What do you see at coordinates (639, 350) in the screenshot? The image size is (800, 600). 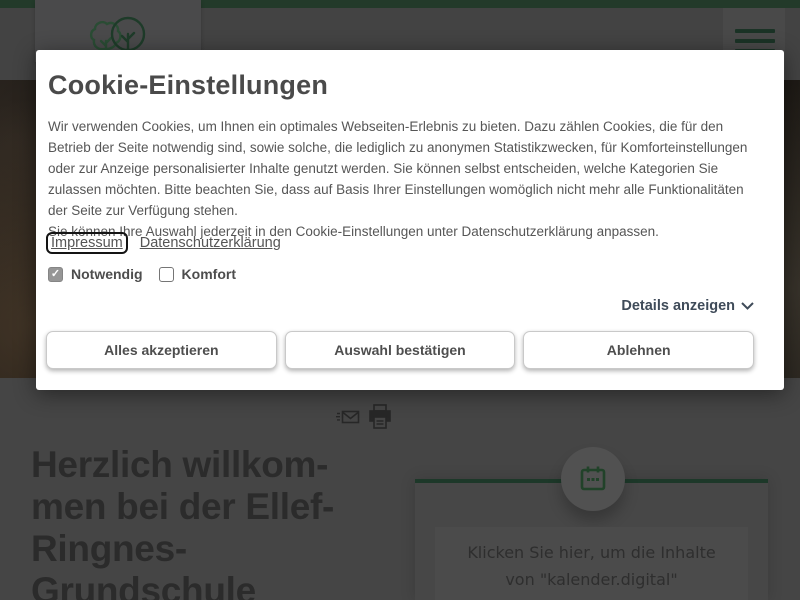 I see `decline-button: Ablehnen` at bounding box center [639, 350].